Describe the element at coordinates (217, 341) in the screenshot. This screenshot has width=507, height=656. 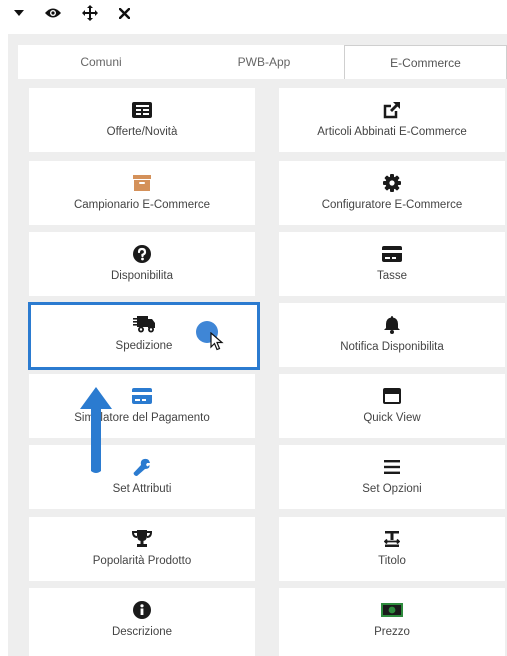
I see `mouse-pointer-icon` at that location.